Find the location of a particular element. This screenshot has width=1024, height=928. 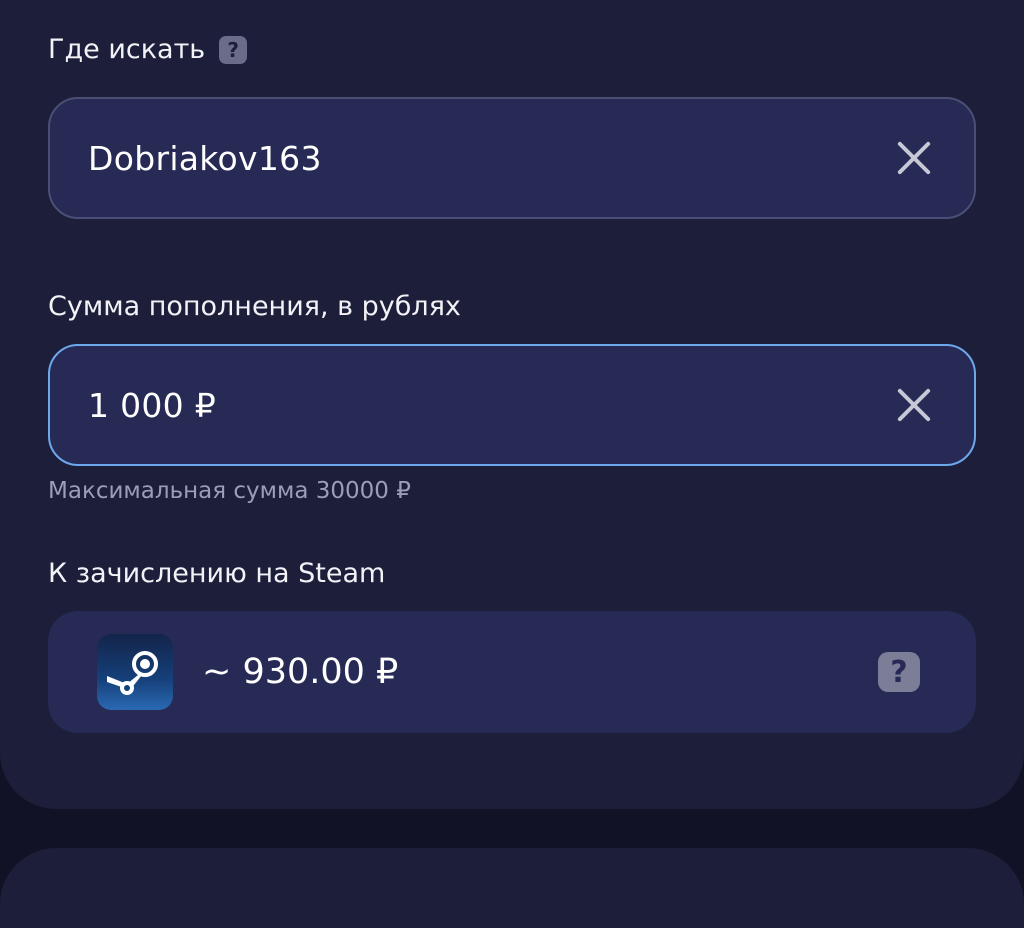

login-field: Dobriakov163 is located at coordinates (512, 158).